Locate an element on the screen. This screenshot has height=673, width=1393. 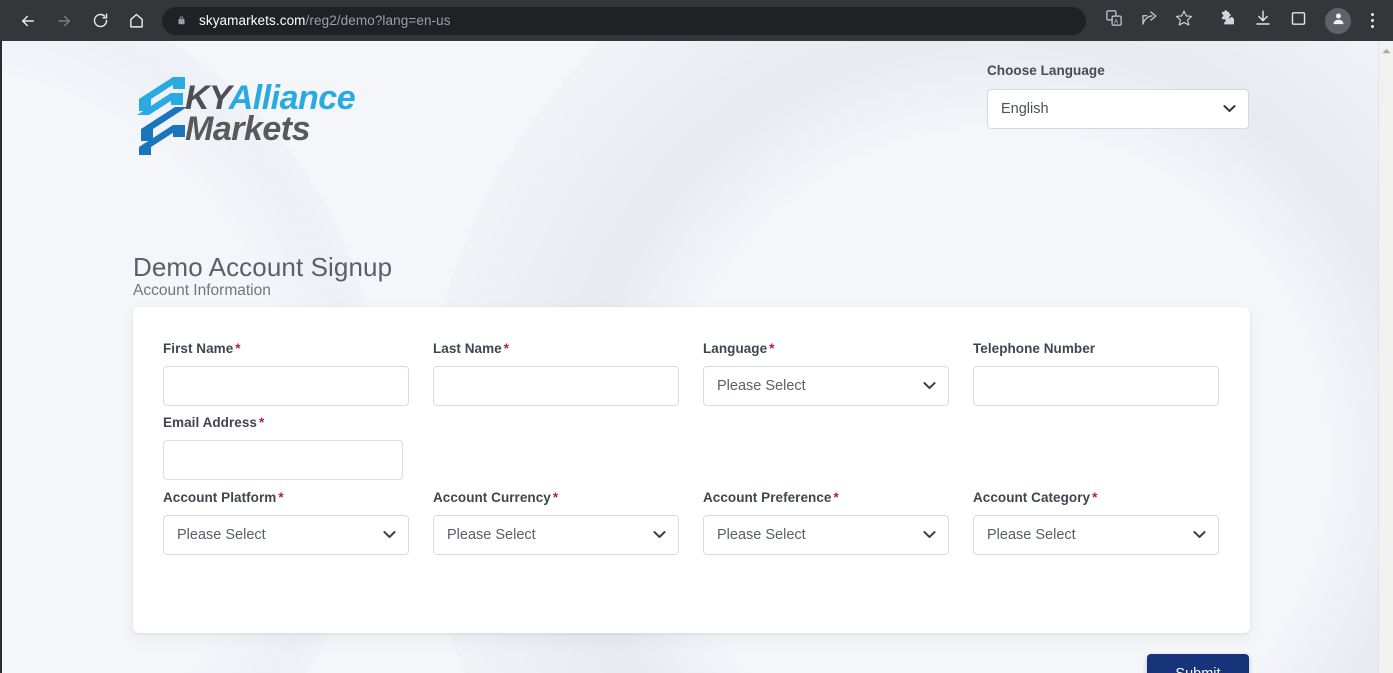
extensions-puzzle-icon is located at coordinates (1228, 20).